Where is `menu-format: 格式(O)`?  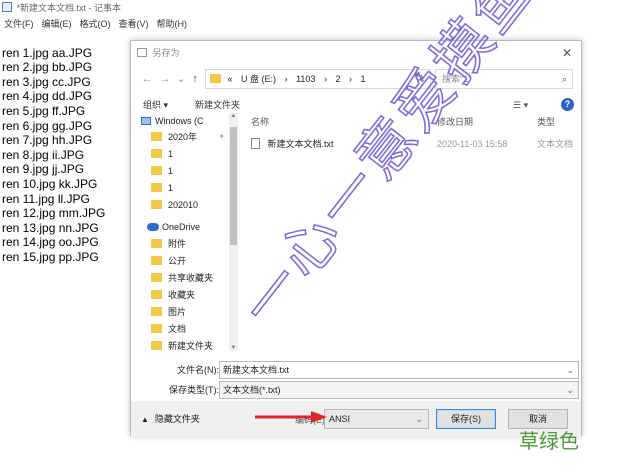 menu-format: 格式(O) is located at coordinates (95, 24).